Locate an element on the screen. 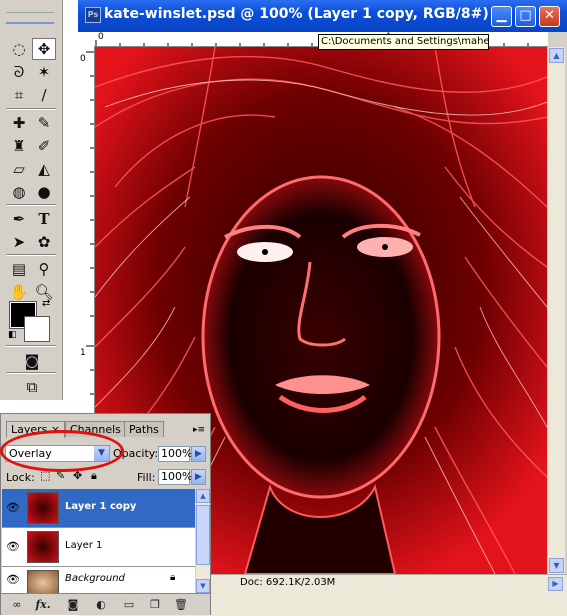 This screenshot has height=616, width=567. link-layers-icon: ∞ is located at coordinates (17, 605).